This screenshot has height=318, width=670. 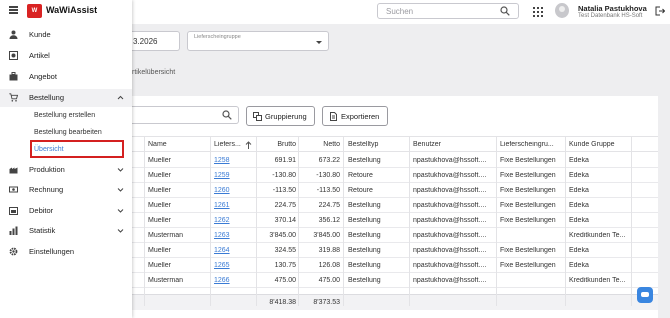 What do you see at coordinates (46, 189) in the screenshot?
I see `sidebar-item-label: Rechnung` at bounding box center [46, 189].